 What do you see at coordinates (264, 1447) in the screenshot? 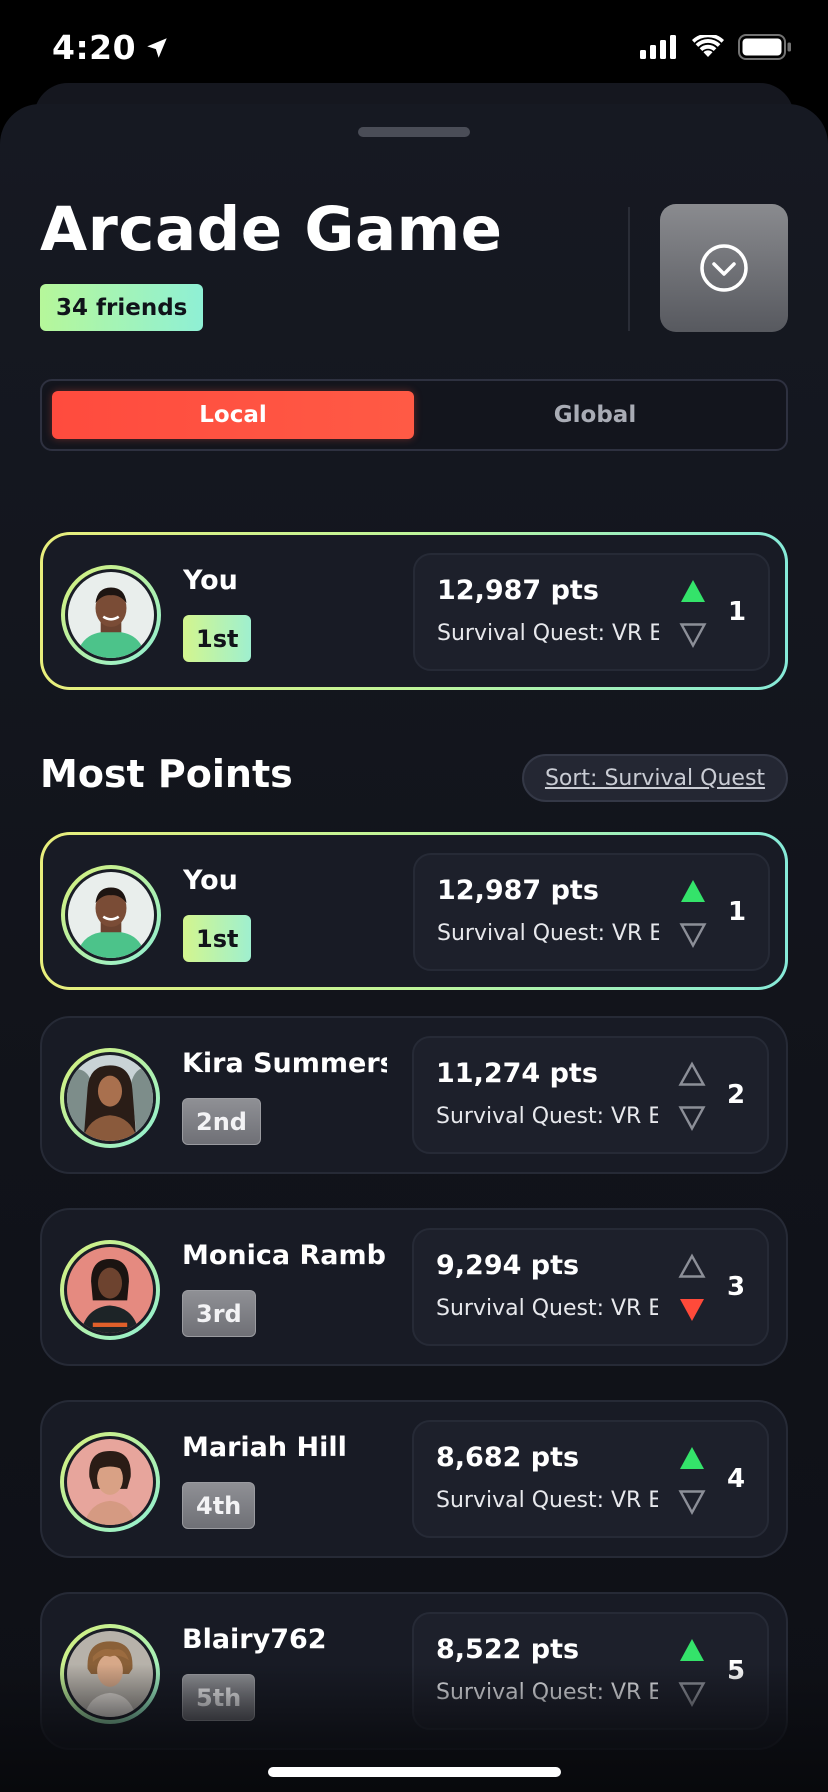
I see `player-name: Mariah Hill` at bounding box center [264, 1447].